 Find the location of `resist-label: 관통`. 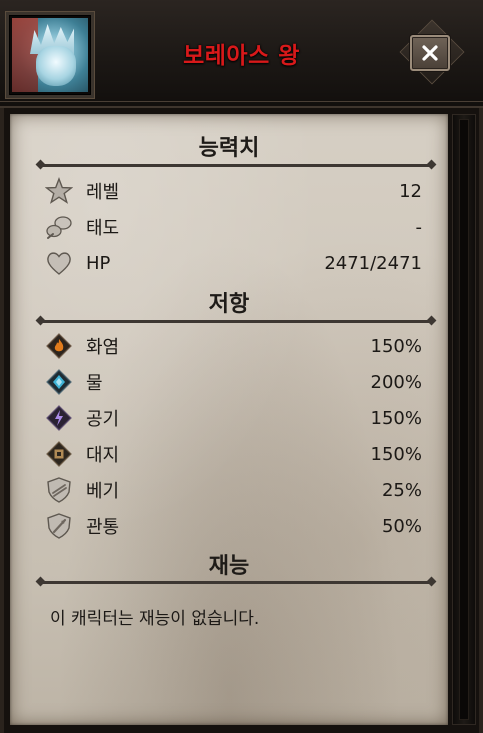

resist-label: 관통 is located at coordinates (103, 527).